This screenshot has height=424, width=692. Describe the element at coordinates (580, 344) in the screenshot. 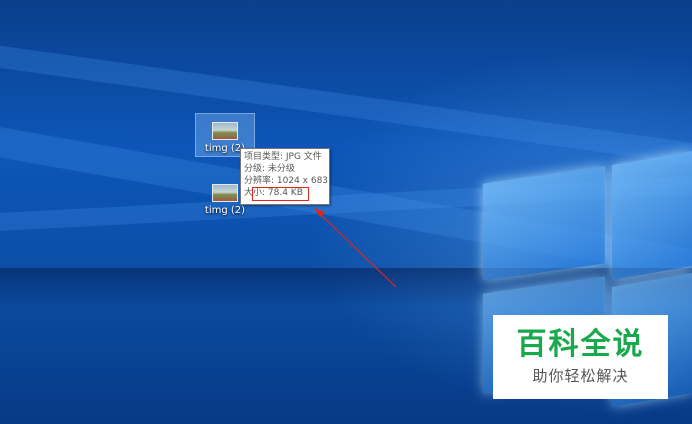

I see `watermark-title: 百科全说` at that location.